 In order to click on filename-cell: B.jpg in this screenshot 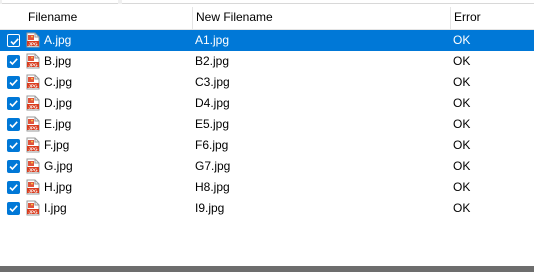, I will do `click(58, 61)`.